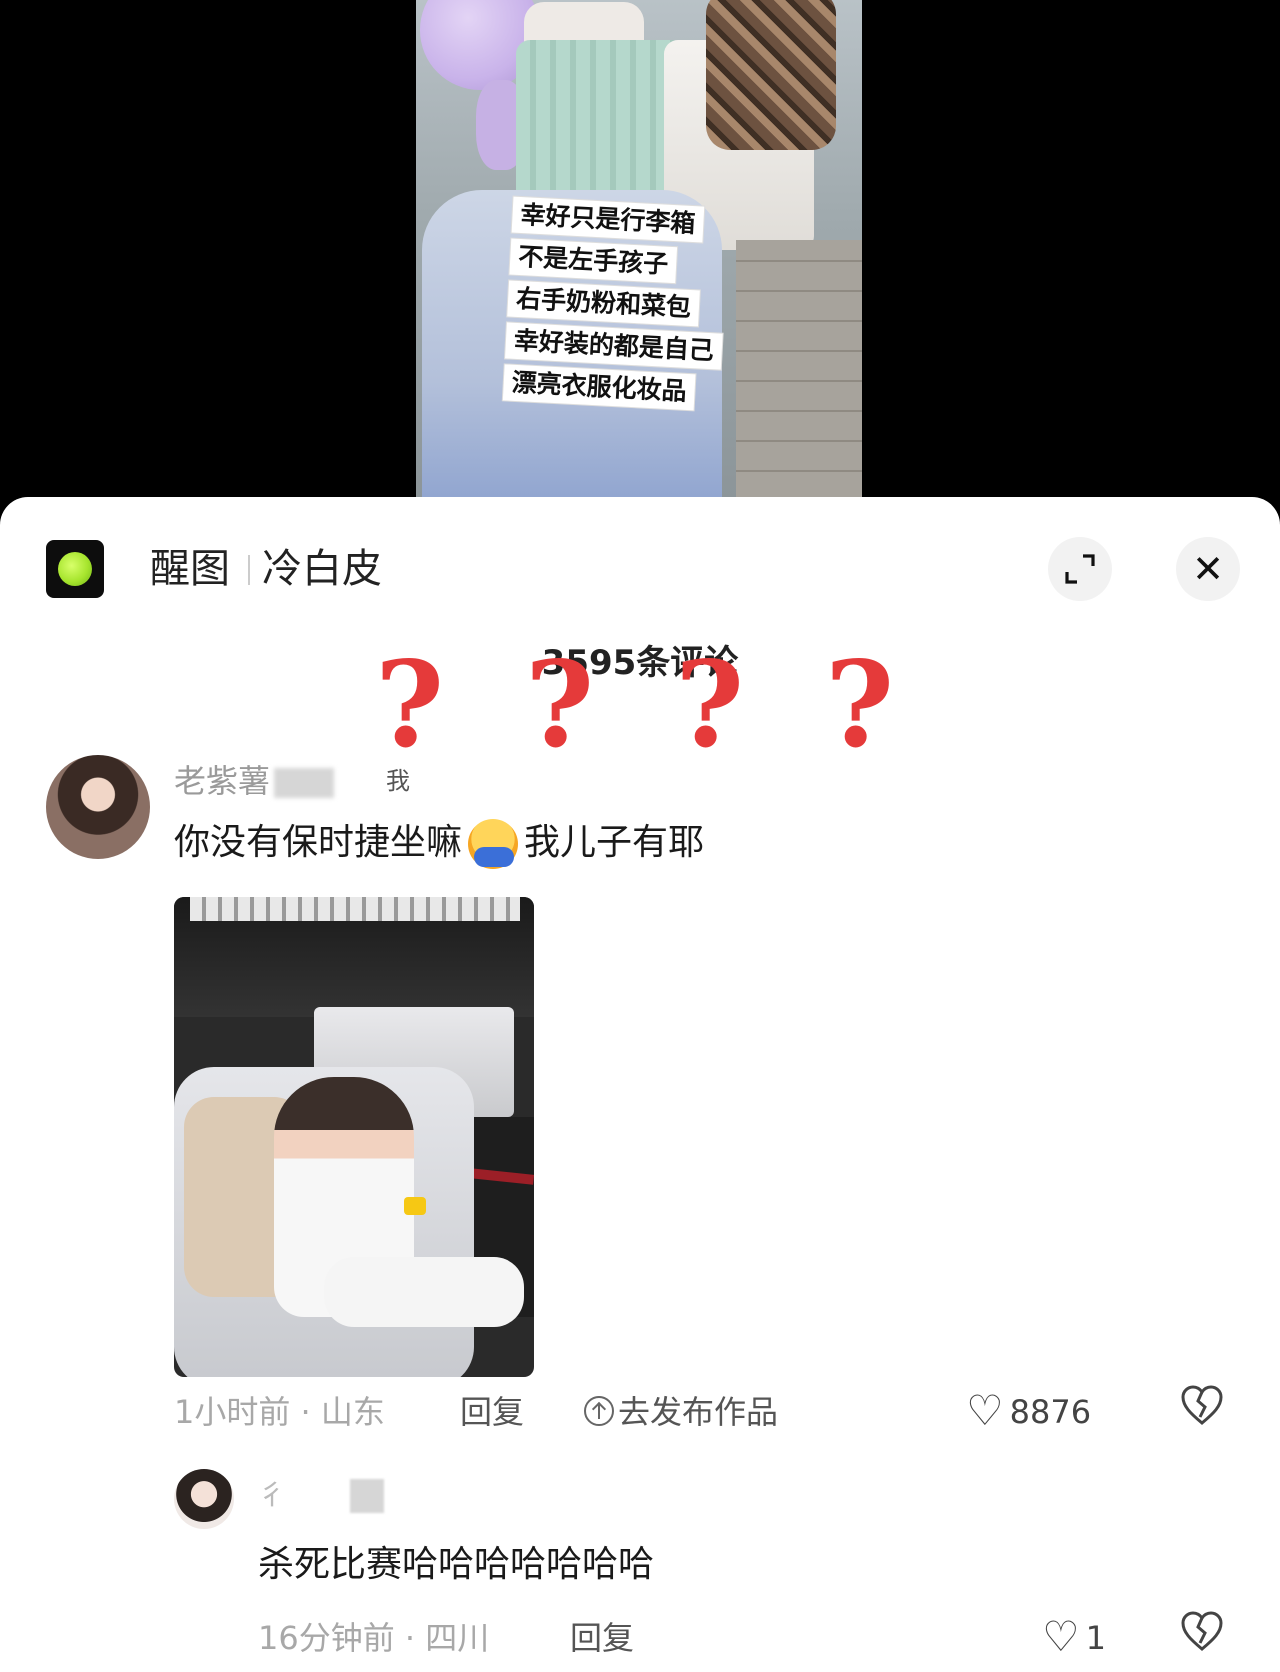 The image size is (1280, 1672). I want to click on comment-text: 你没有保时捷坐嘛 我儿子有耶, so click(439, 843).